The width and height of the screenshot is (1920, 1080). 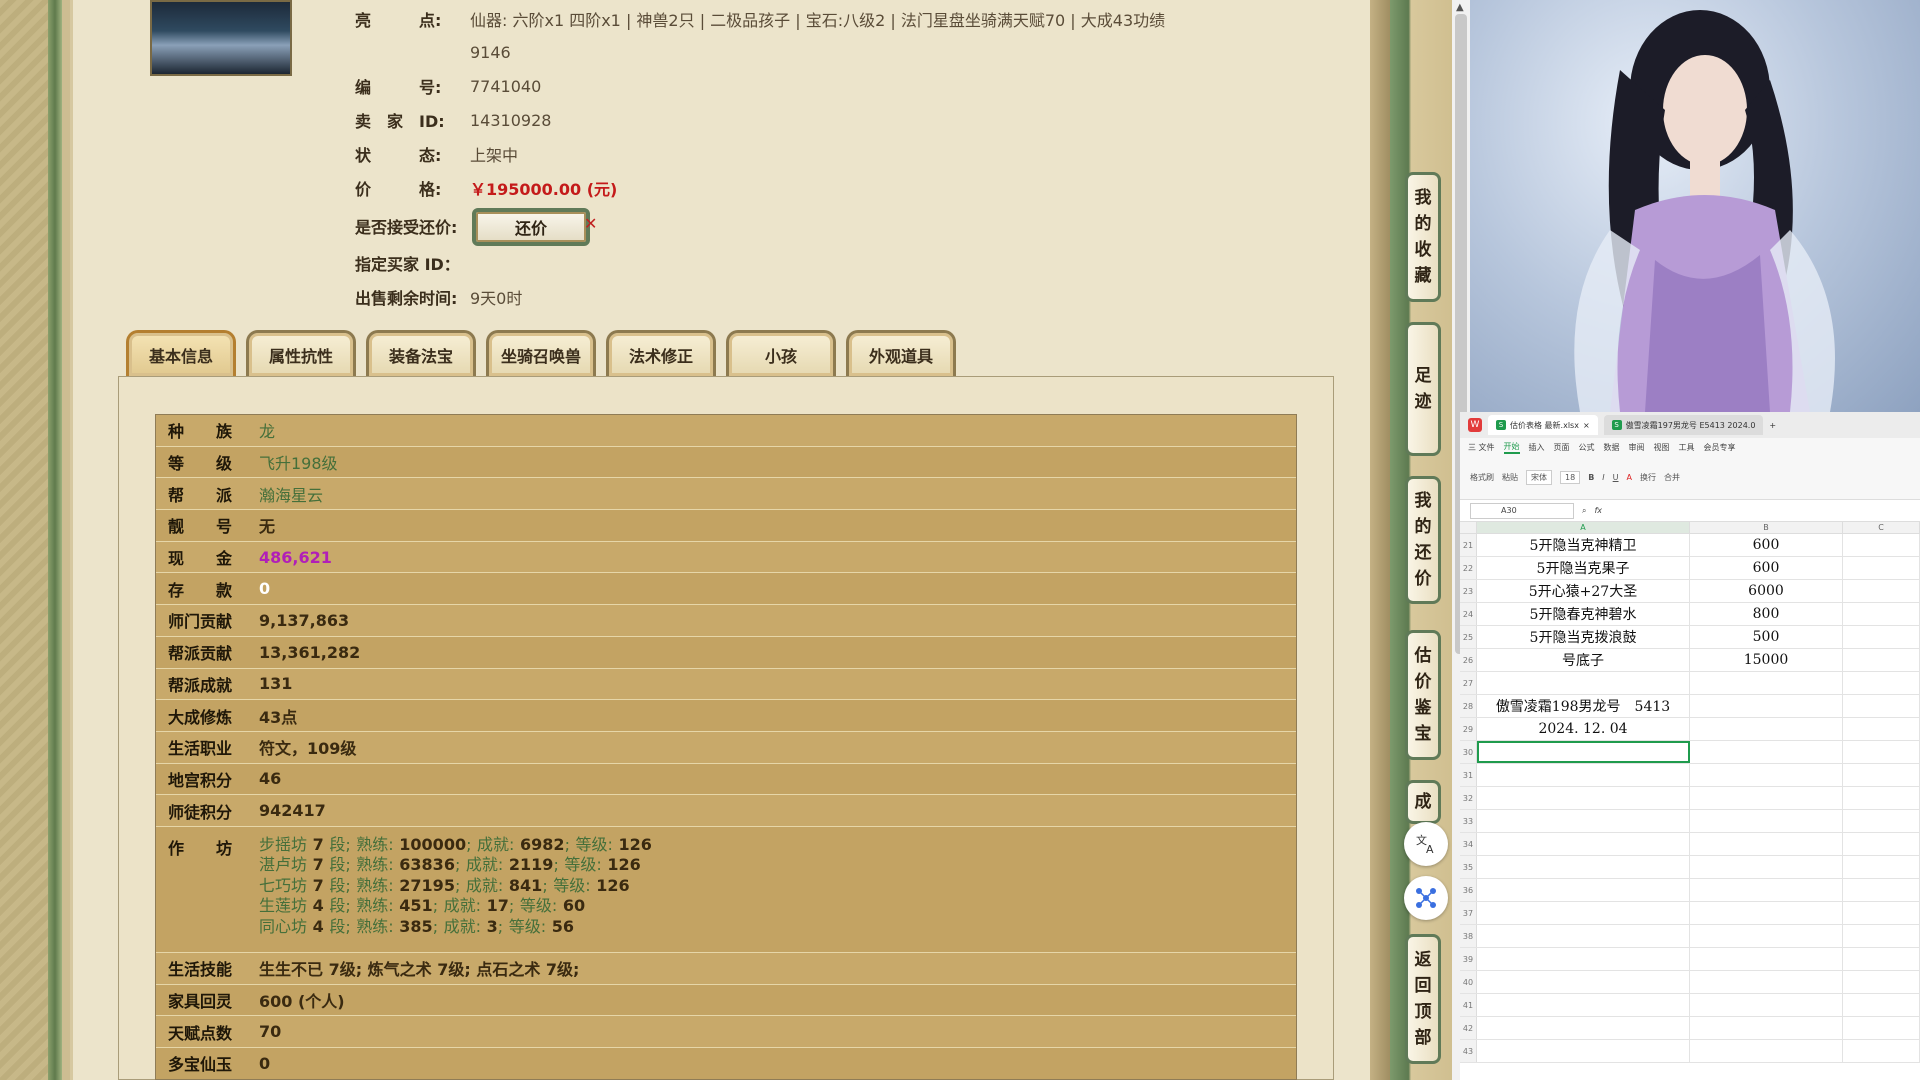 What do you see at coordinates (1586, 425) in the screenshot?
I see `close-icon: ×` at bounding box center [1586, 425].